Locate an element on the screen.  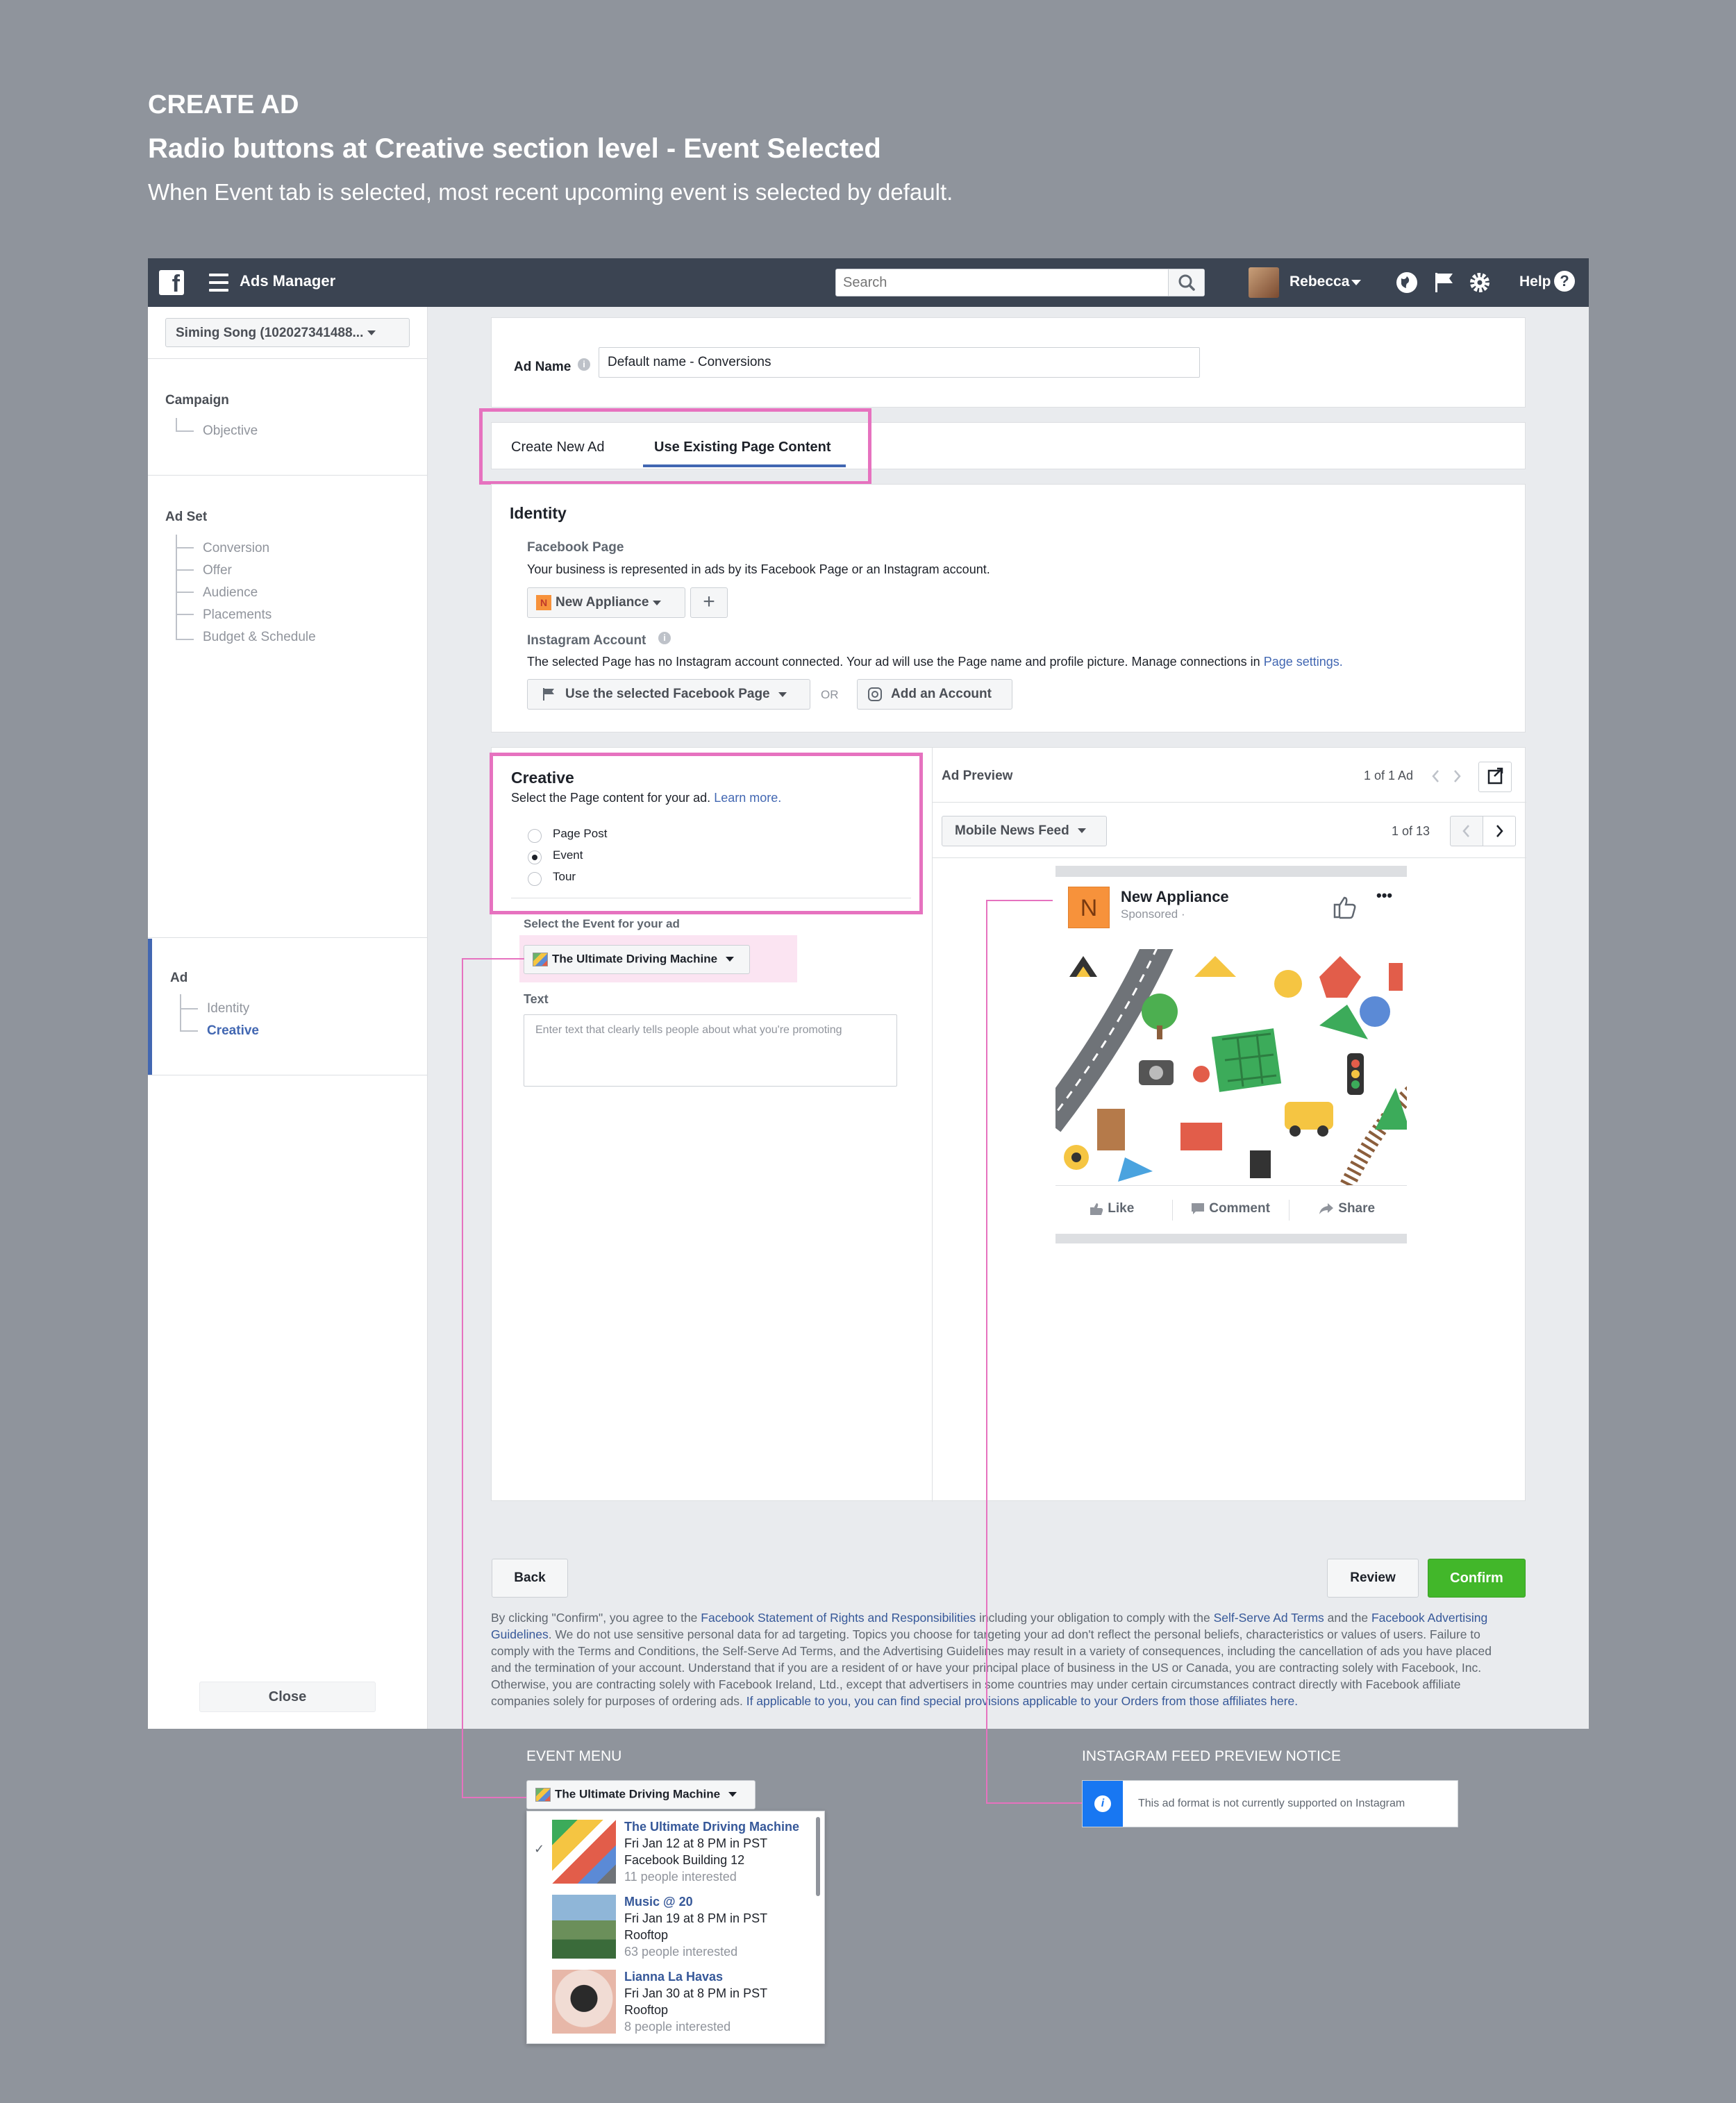
placement-next-button is located at coordinates (1499, 831).